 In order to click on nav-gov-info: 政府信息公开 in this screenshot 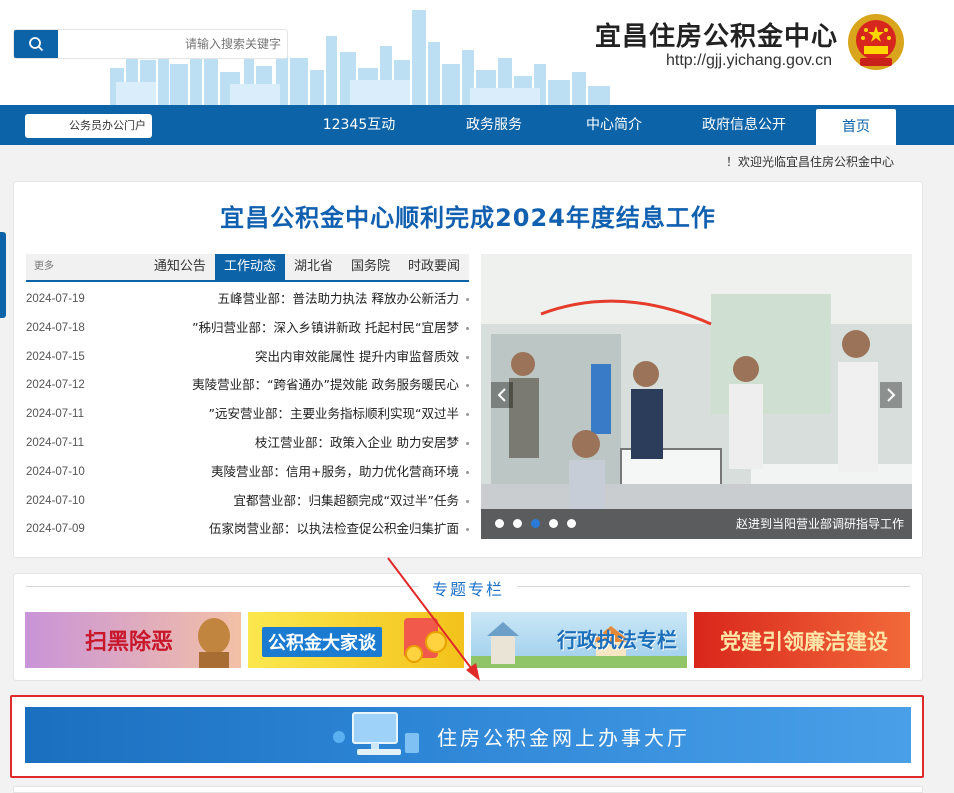, I will do `click(744, 125)`.